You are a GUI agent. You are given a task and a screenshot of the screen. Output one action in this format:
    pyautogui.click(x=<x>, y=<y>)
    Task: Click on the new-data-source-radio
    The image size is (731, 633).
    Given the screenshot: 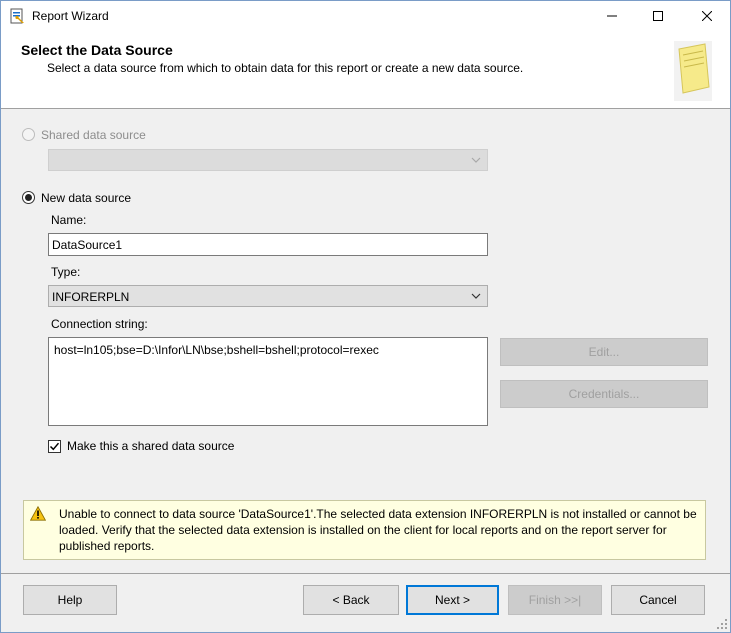 What is the action you would take?
    pyautogui.click(x=28, y=197)
    